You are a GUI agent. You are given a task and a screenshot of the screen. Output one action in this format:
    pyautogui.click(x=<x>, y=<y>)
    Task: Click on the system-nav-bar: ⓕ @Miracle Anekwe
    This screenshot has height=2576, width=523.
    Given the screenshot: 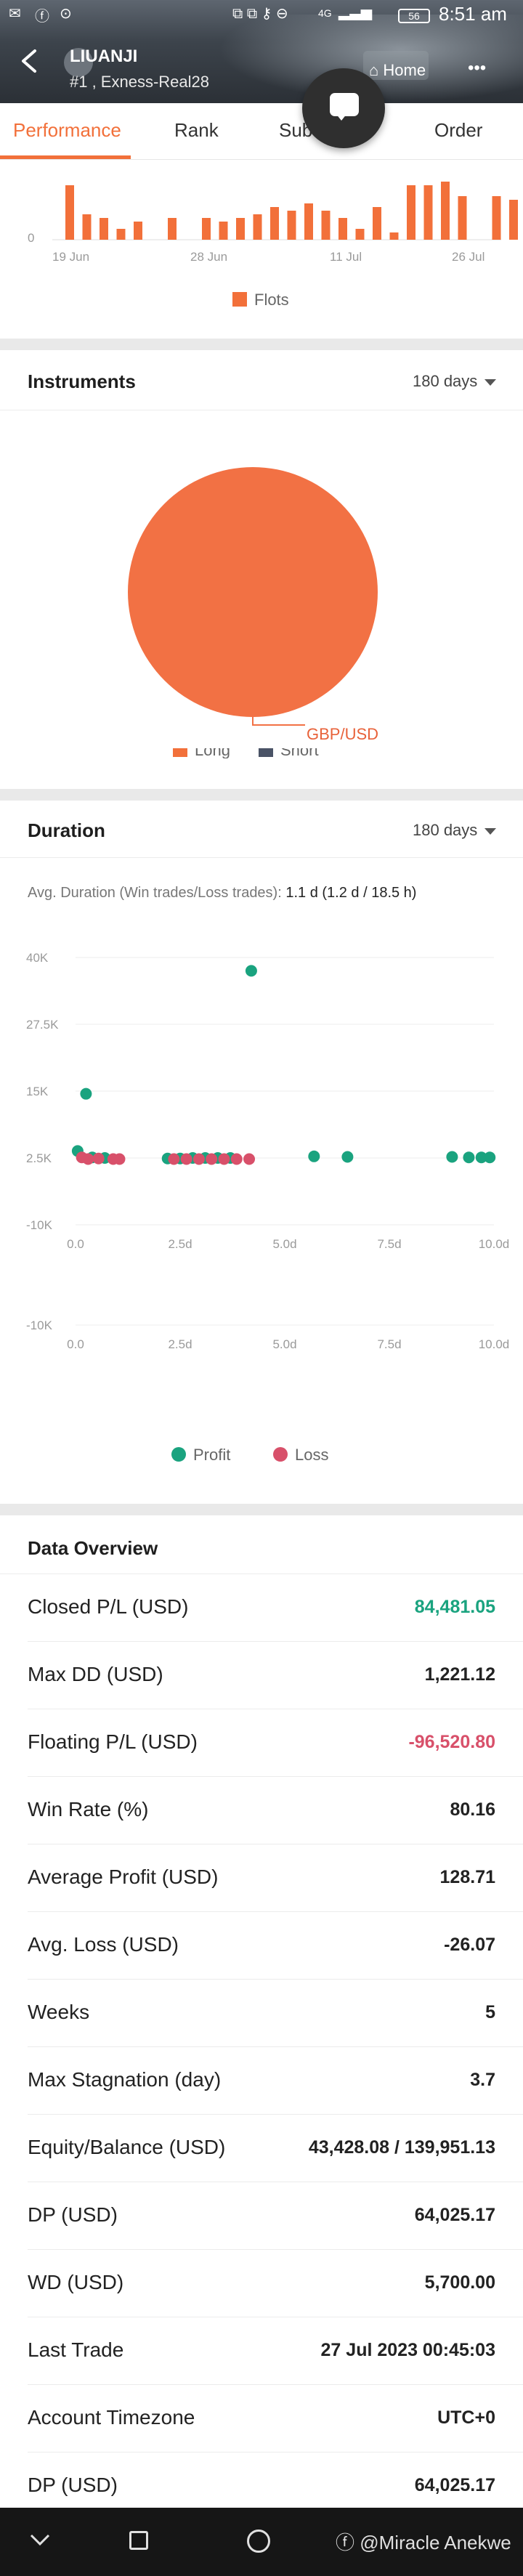 What is the action you would take?
    pyautogui.click(x=261, y=2542)
    